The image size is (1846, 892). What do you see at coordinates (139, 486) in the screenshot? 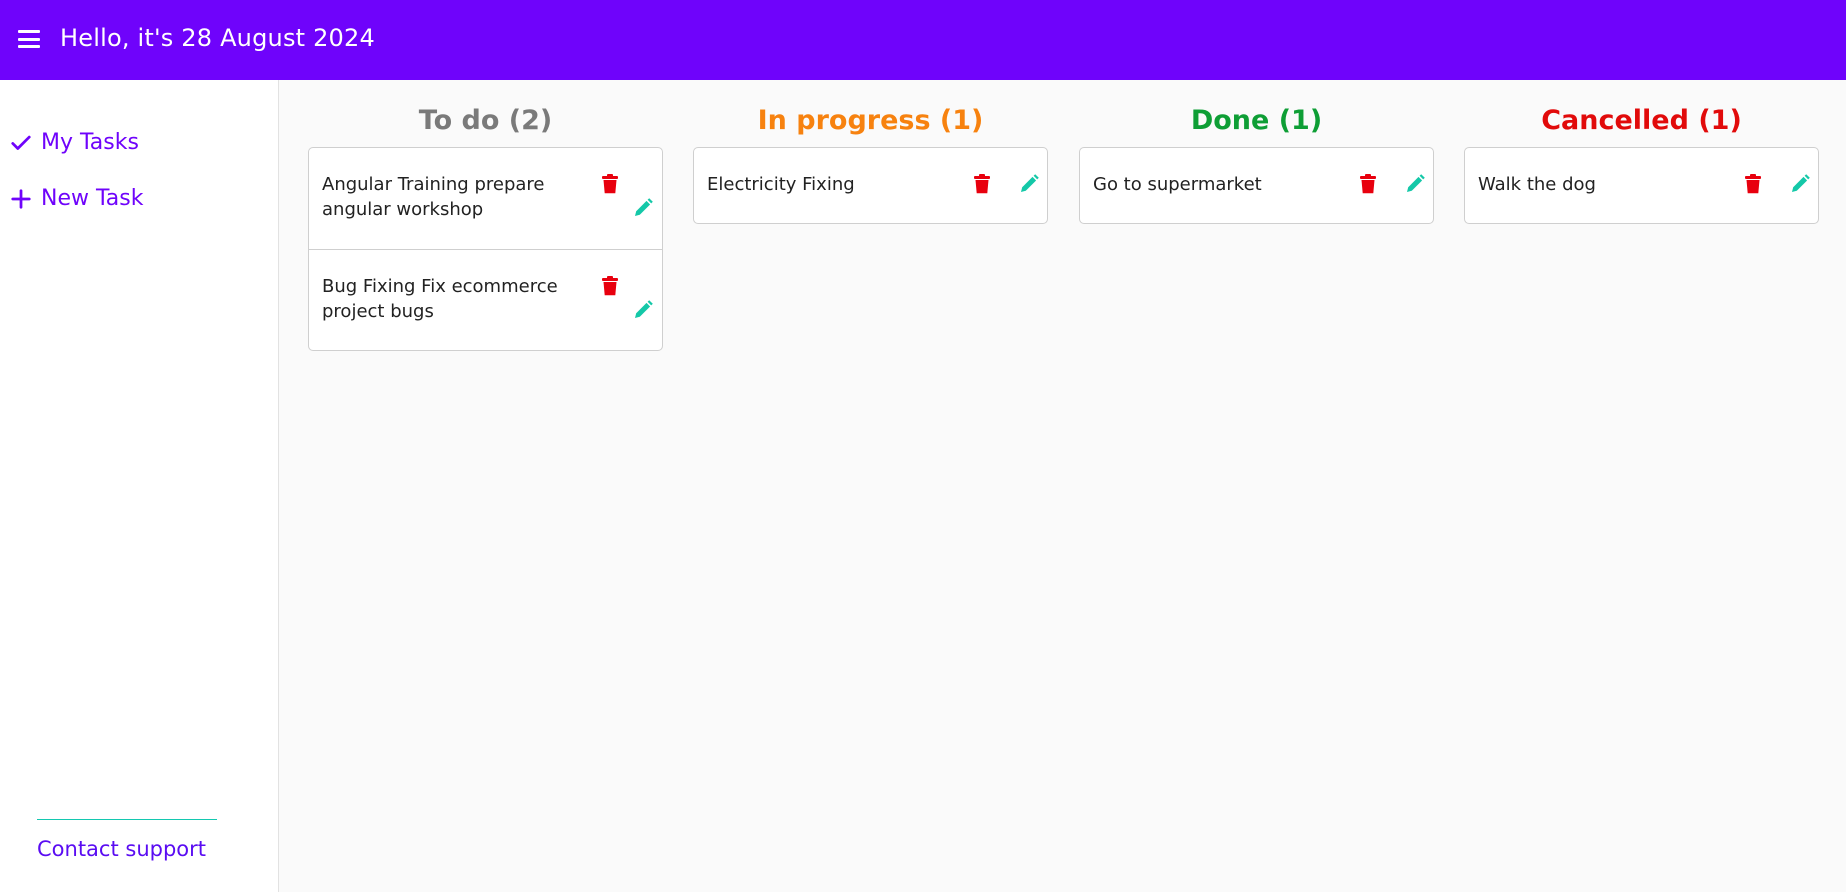
I see `sidebar: My Tasks New Task Contact support` at bounding box center [139, 486].